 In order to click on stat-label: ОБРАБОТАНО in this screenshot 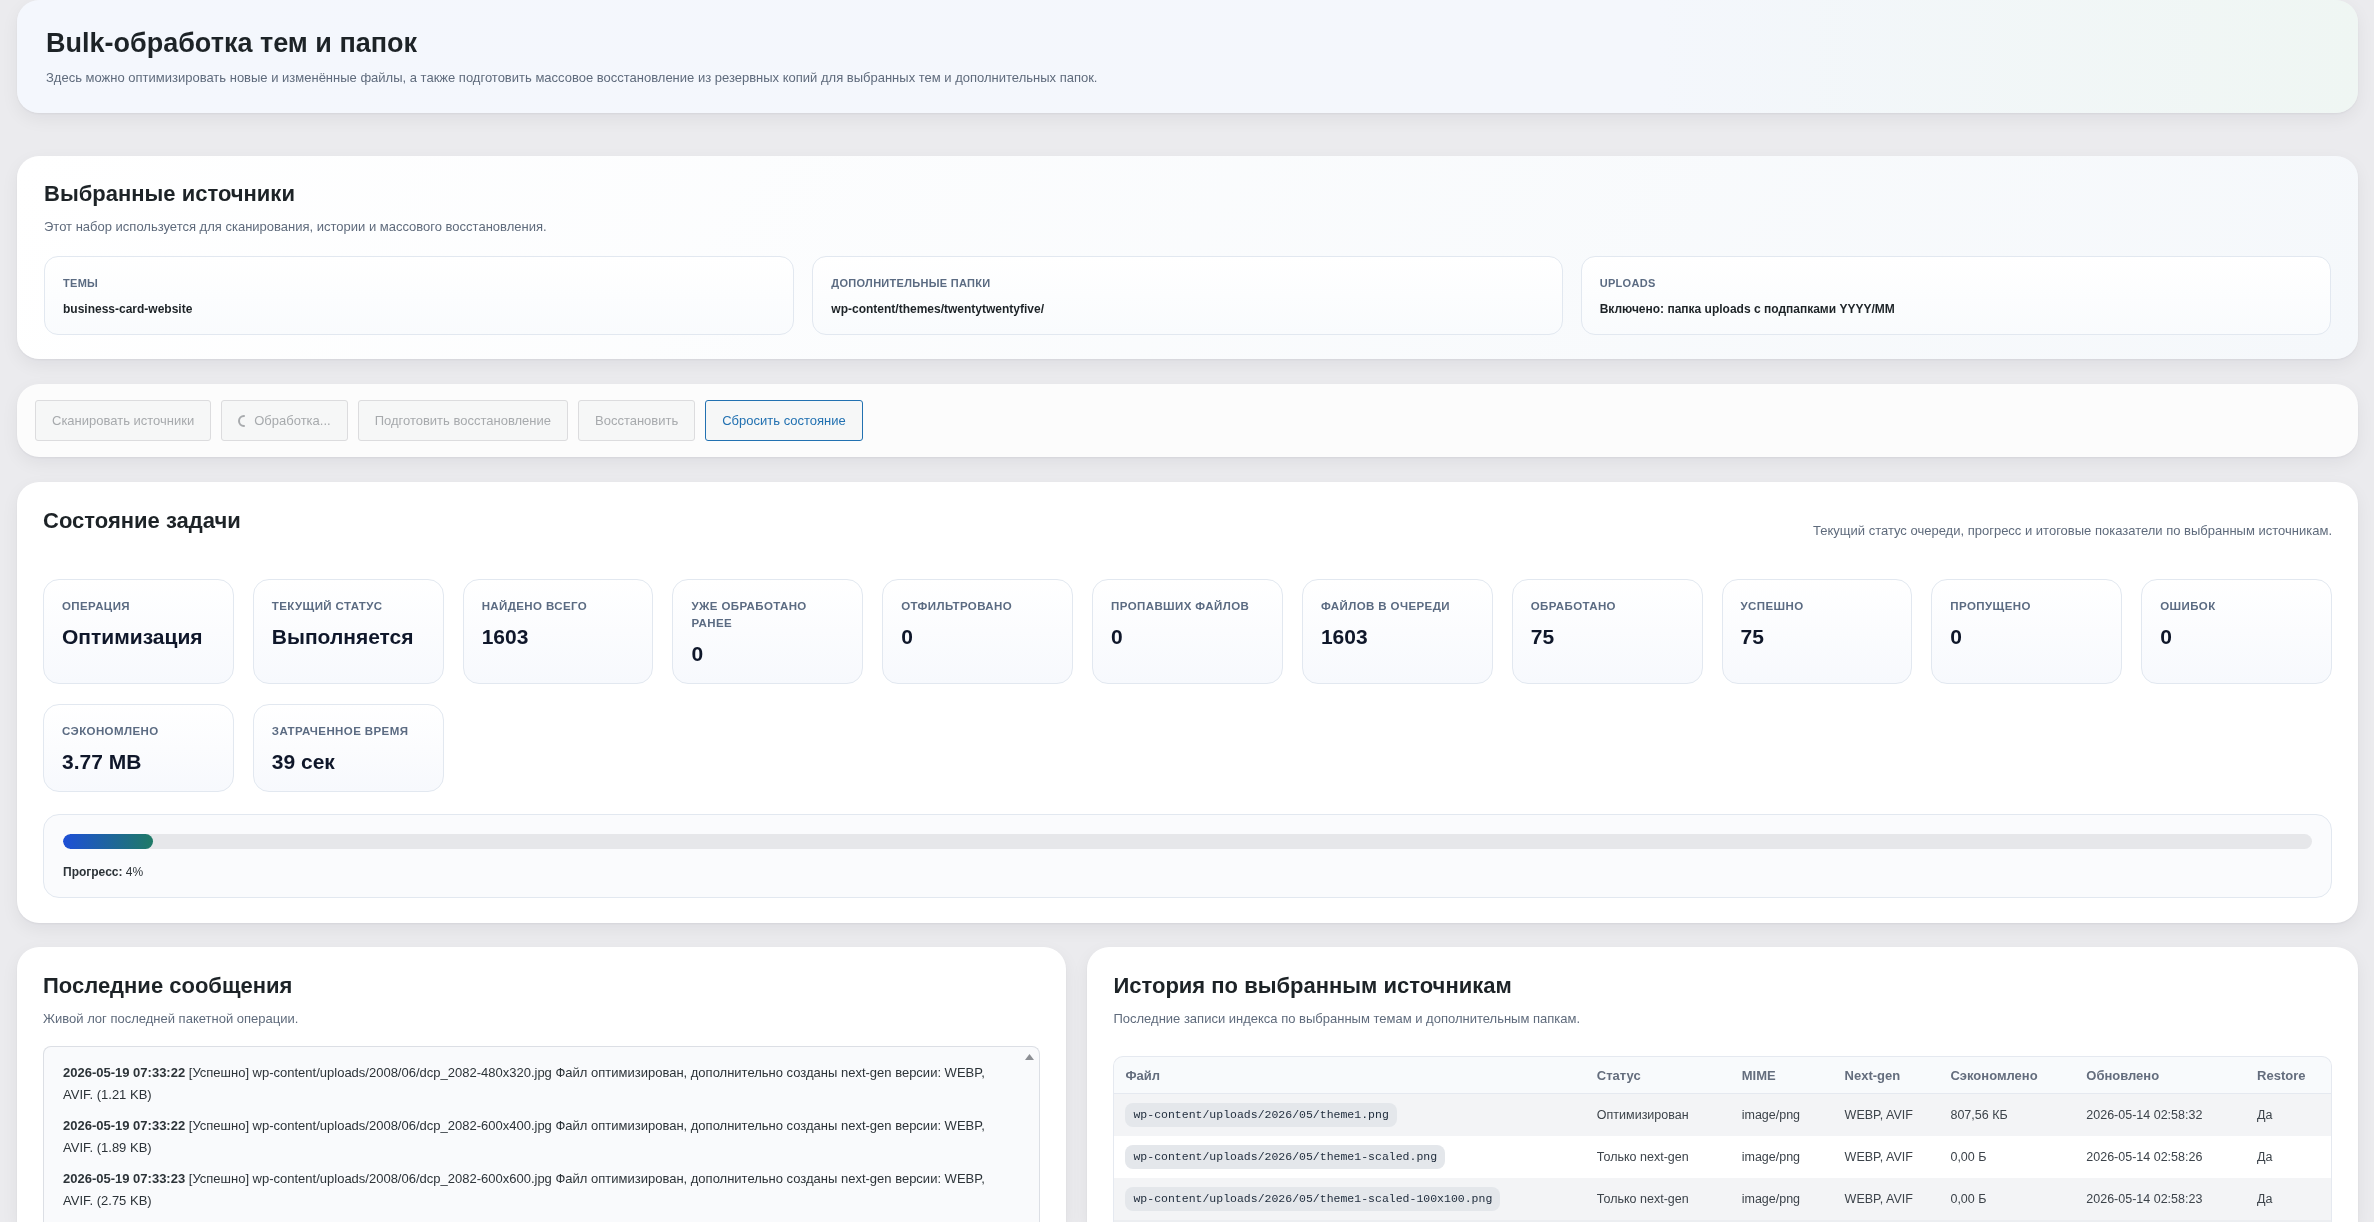, I will do `click(1573, 606)`.